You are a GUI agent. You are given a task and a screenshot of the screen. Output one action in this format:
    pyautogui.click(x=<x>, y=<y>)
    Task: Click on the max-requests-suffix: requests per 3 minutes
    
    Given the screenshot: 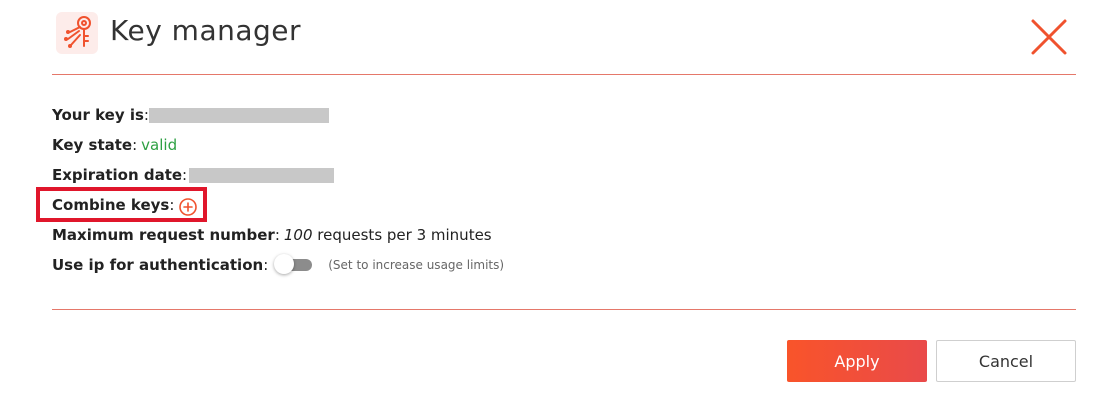 What is the action you would take?
    pyautogui.click(x=404, y=235)
    